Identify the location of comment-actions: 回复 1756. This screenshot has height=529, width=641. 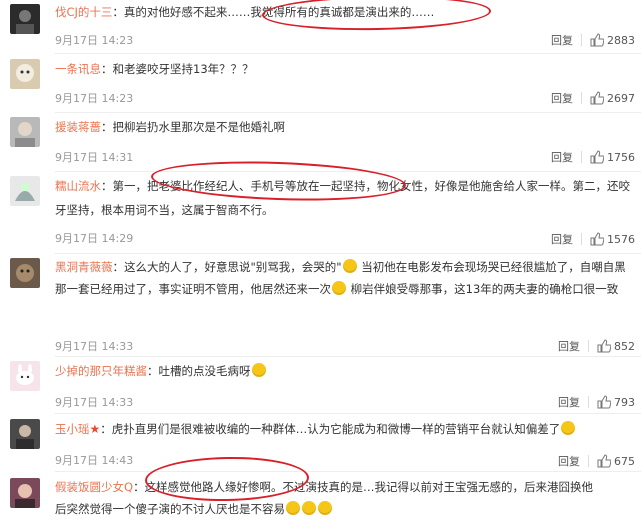
(593, 157).